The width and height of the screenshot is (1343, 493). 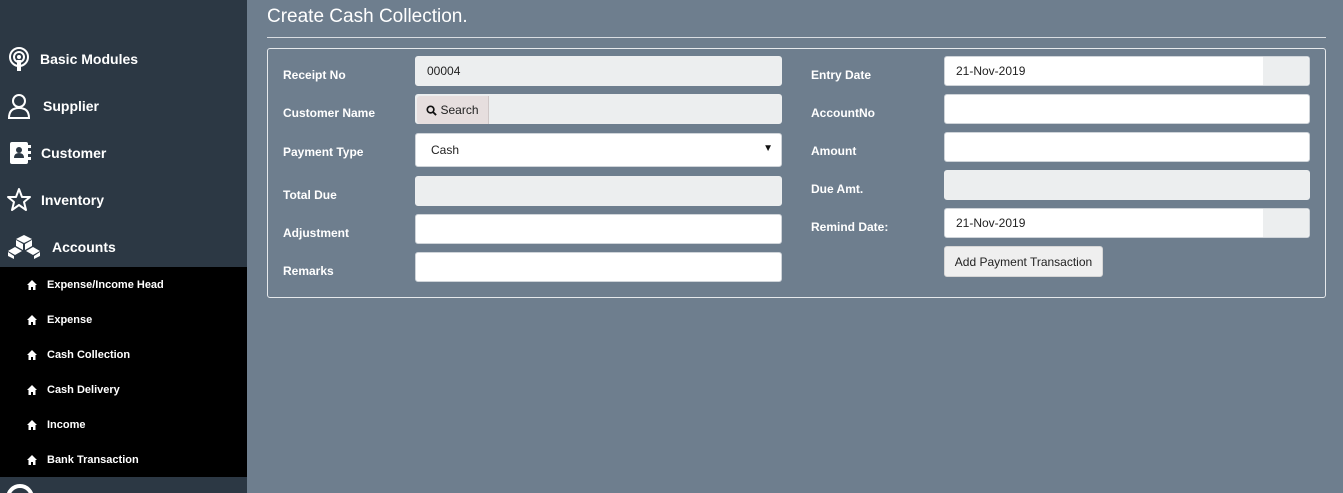 I want to click on add-payment-transaction-button: Add Payment Transaction, so click(x=1023, y=261).